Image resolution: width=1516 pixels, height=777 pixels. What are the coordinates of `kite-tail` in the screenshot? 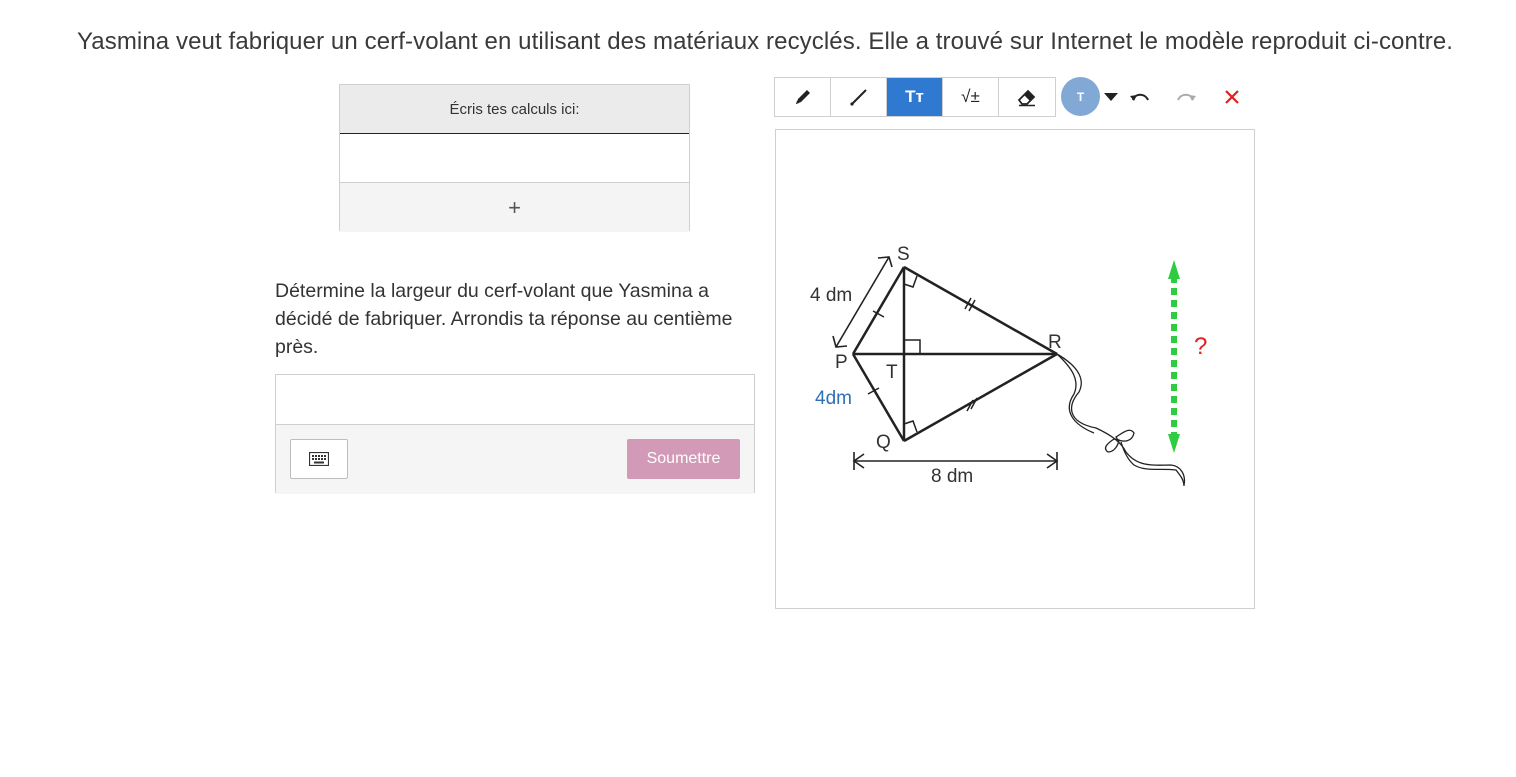 It's located at (1121, 419).